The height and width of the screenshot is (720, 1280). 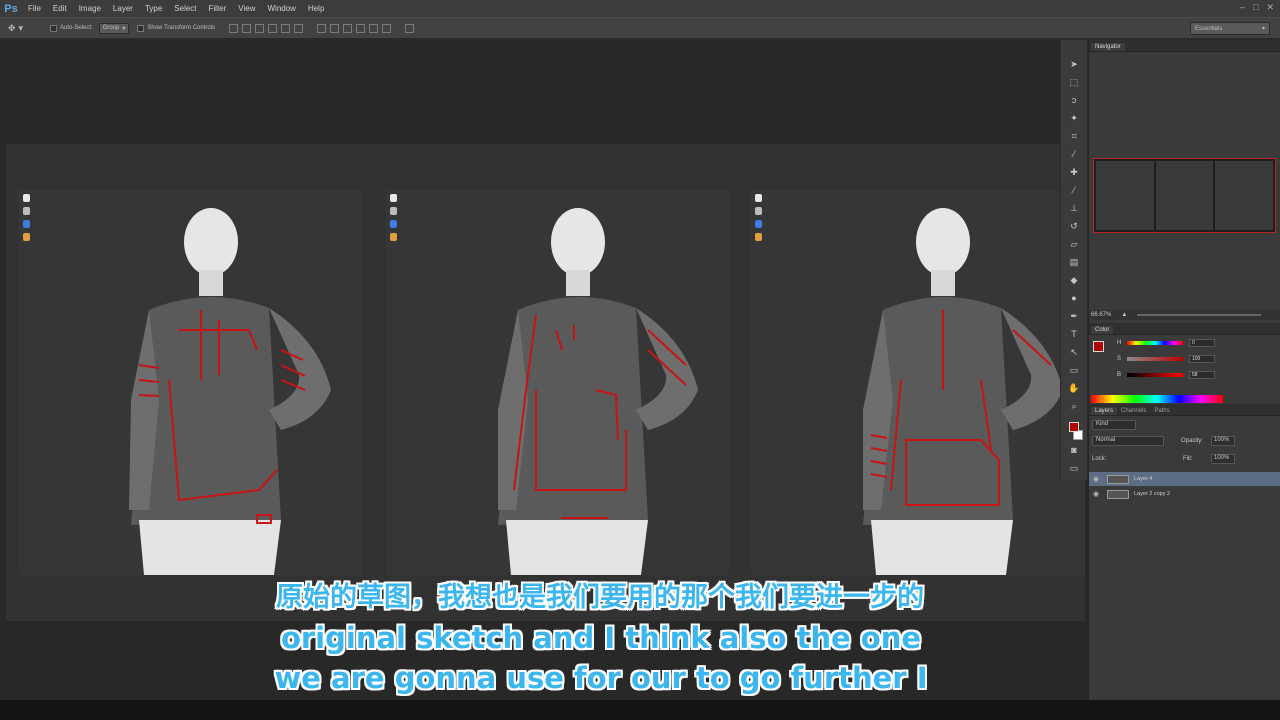 I want to click on auto-select-checkbox, so click(x=53, y=28).